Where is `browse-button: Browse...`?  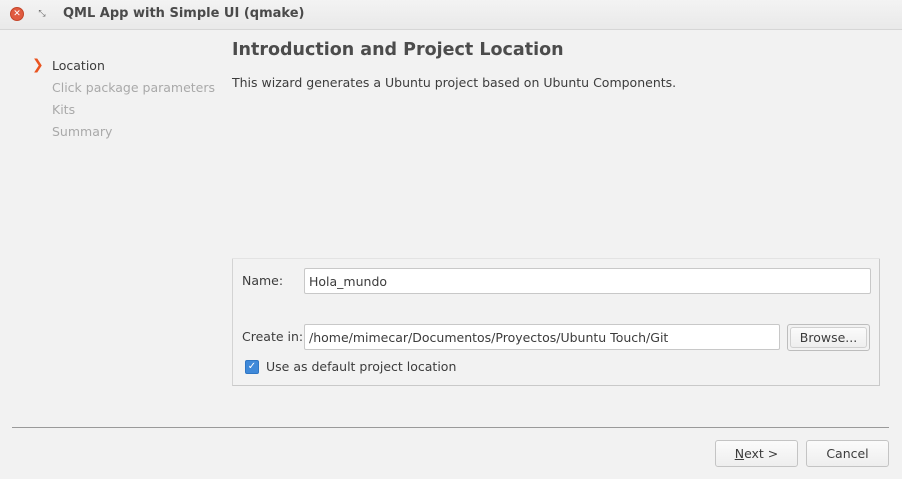 browse-button: Browse... is located at coordinates (828, 337).